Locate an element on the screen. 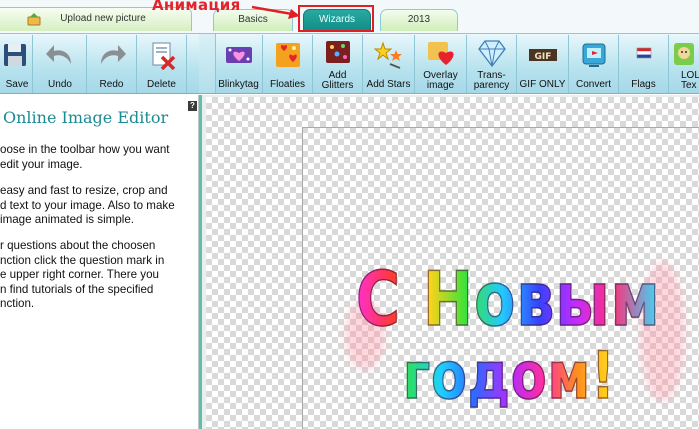 This screenshot has height=429, width=699. gif-icon: GIF is located at coordinates (542, 55).